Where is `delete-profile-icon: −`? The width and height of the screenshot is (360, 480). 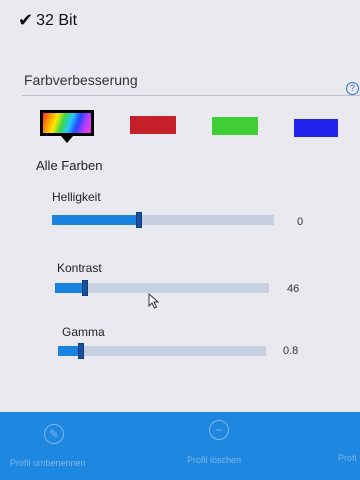
delete-profile-icon: − is located at coordinates (219, 430).